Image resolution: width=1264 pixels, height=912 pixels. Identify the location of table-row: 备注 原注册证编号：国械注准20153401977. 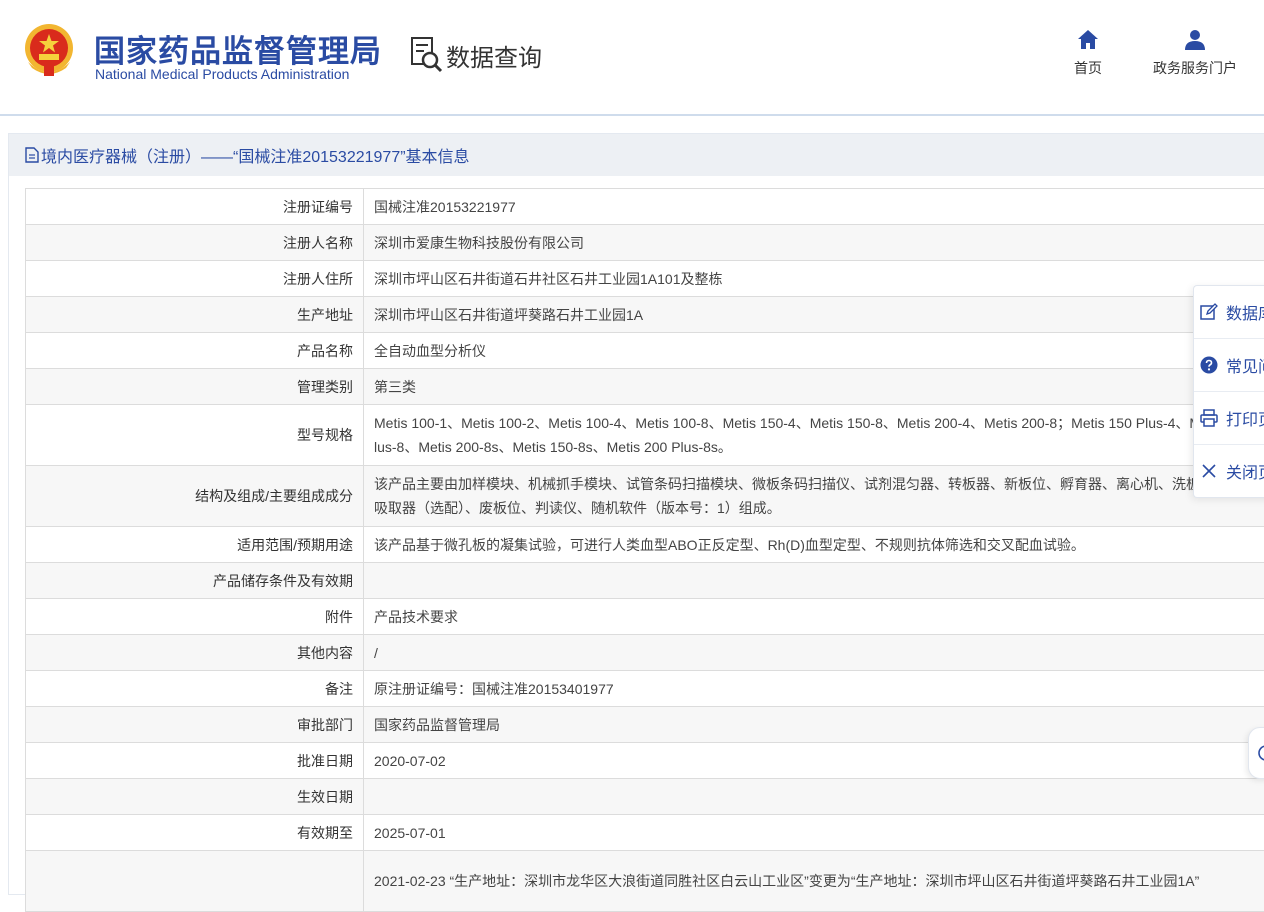
(645, 689).